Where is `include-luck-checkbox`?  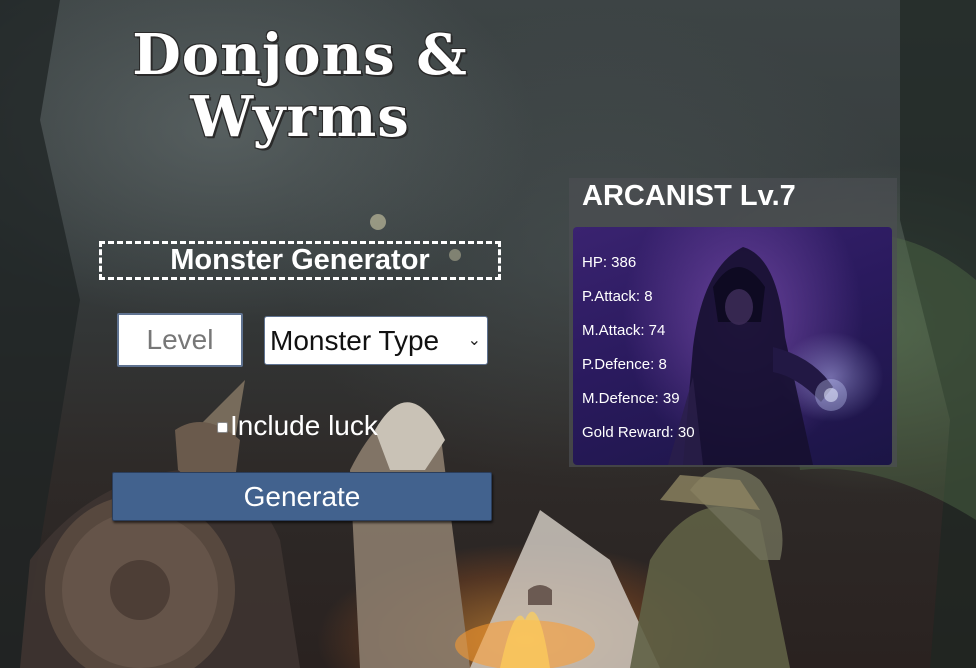
include-luck-checkbox is located at coordinates (222, 427).